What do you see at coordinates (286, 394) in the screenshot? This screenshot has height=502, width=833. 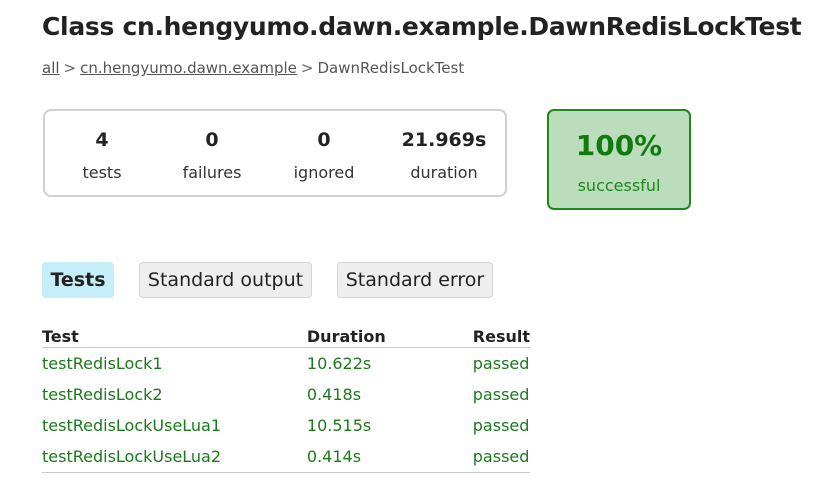 I see `table-row: testRedisLock2 0.418s passed` at bounding box center [286, 394].